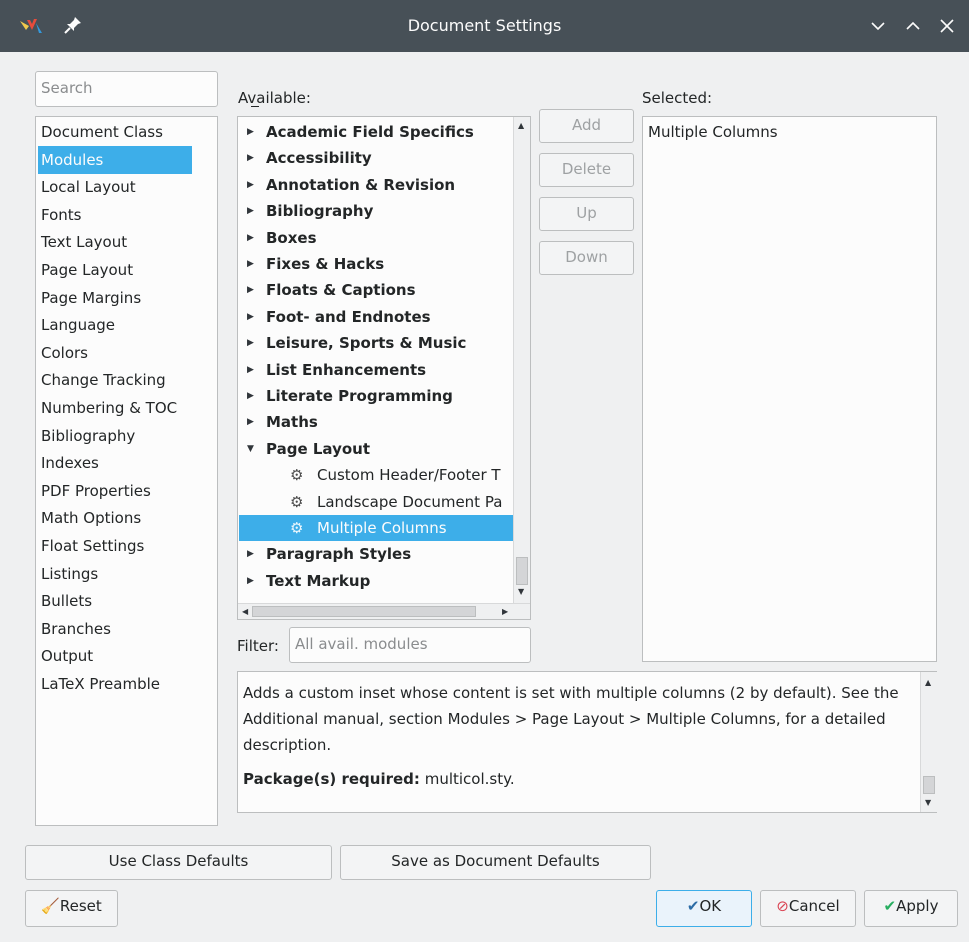 This screenshot has height=942, width=969. What do you see at coordinates (115, 491) in the screenshot?
I see `category-item: PDF Properties` at bounding box center [115, 491].